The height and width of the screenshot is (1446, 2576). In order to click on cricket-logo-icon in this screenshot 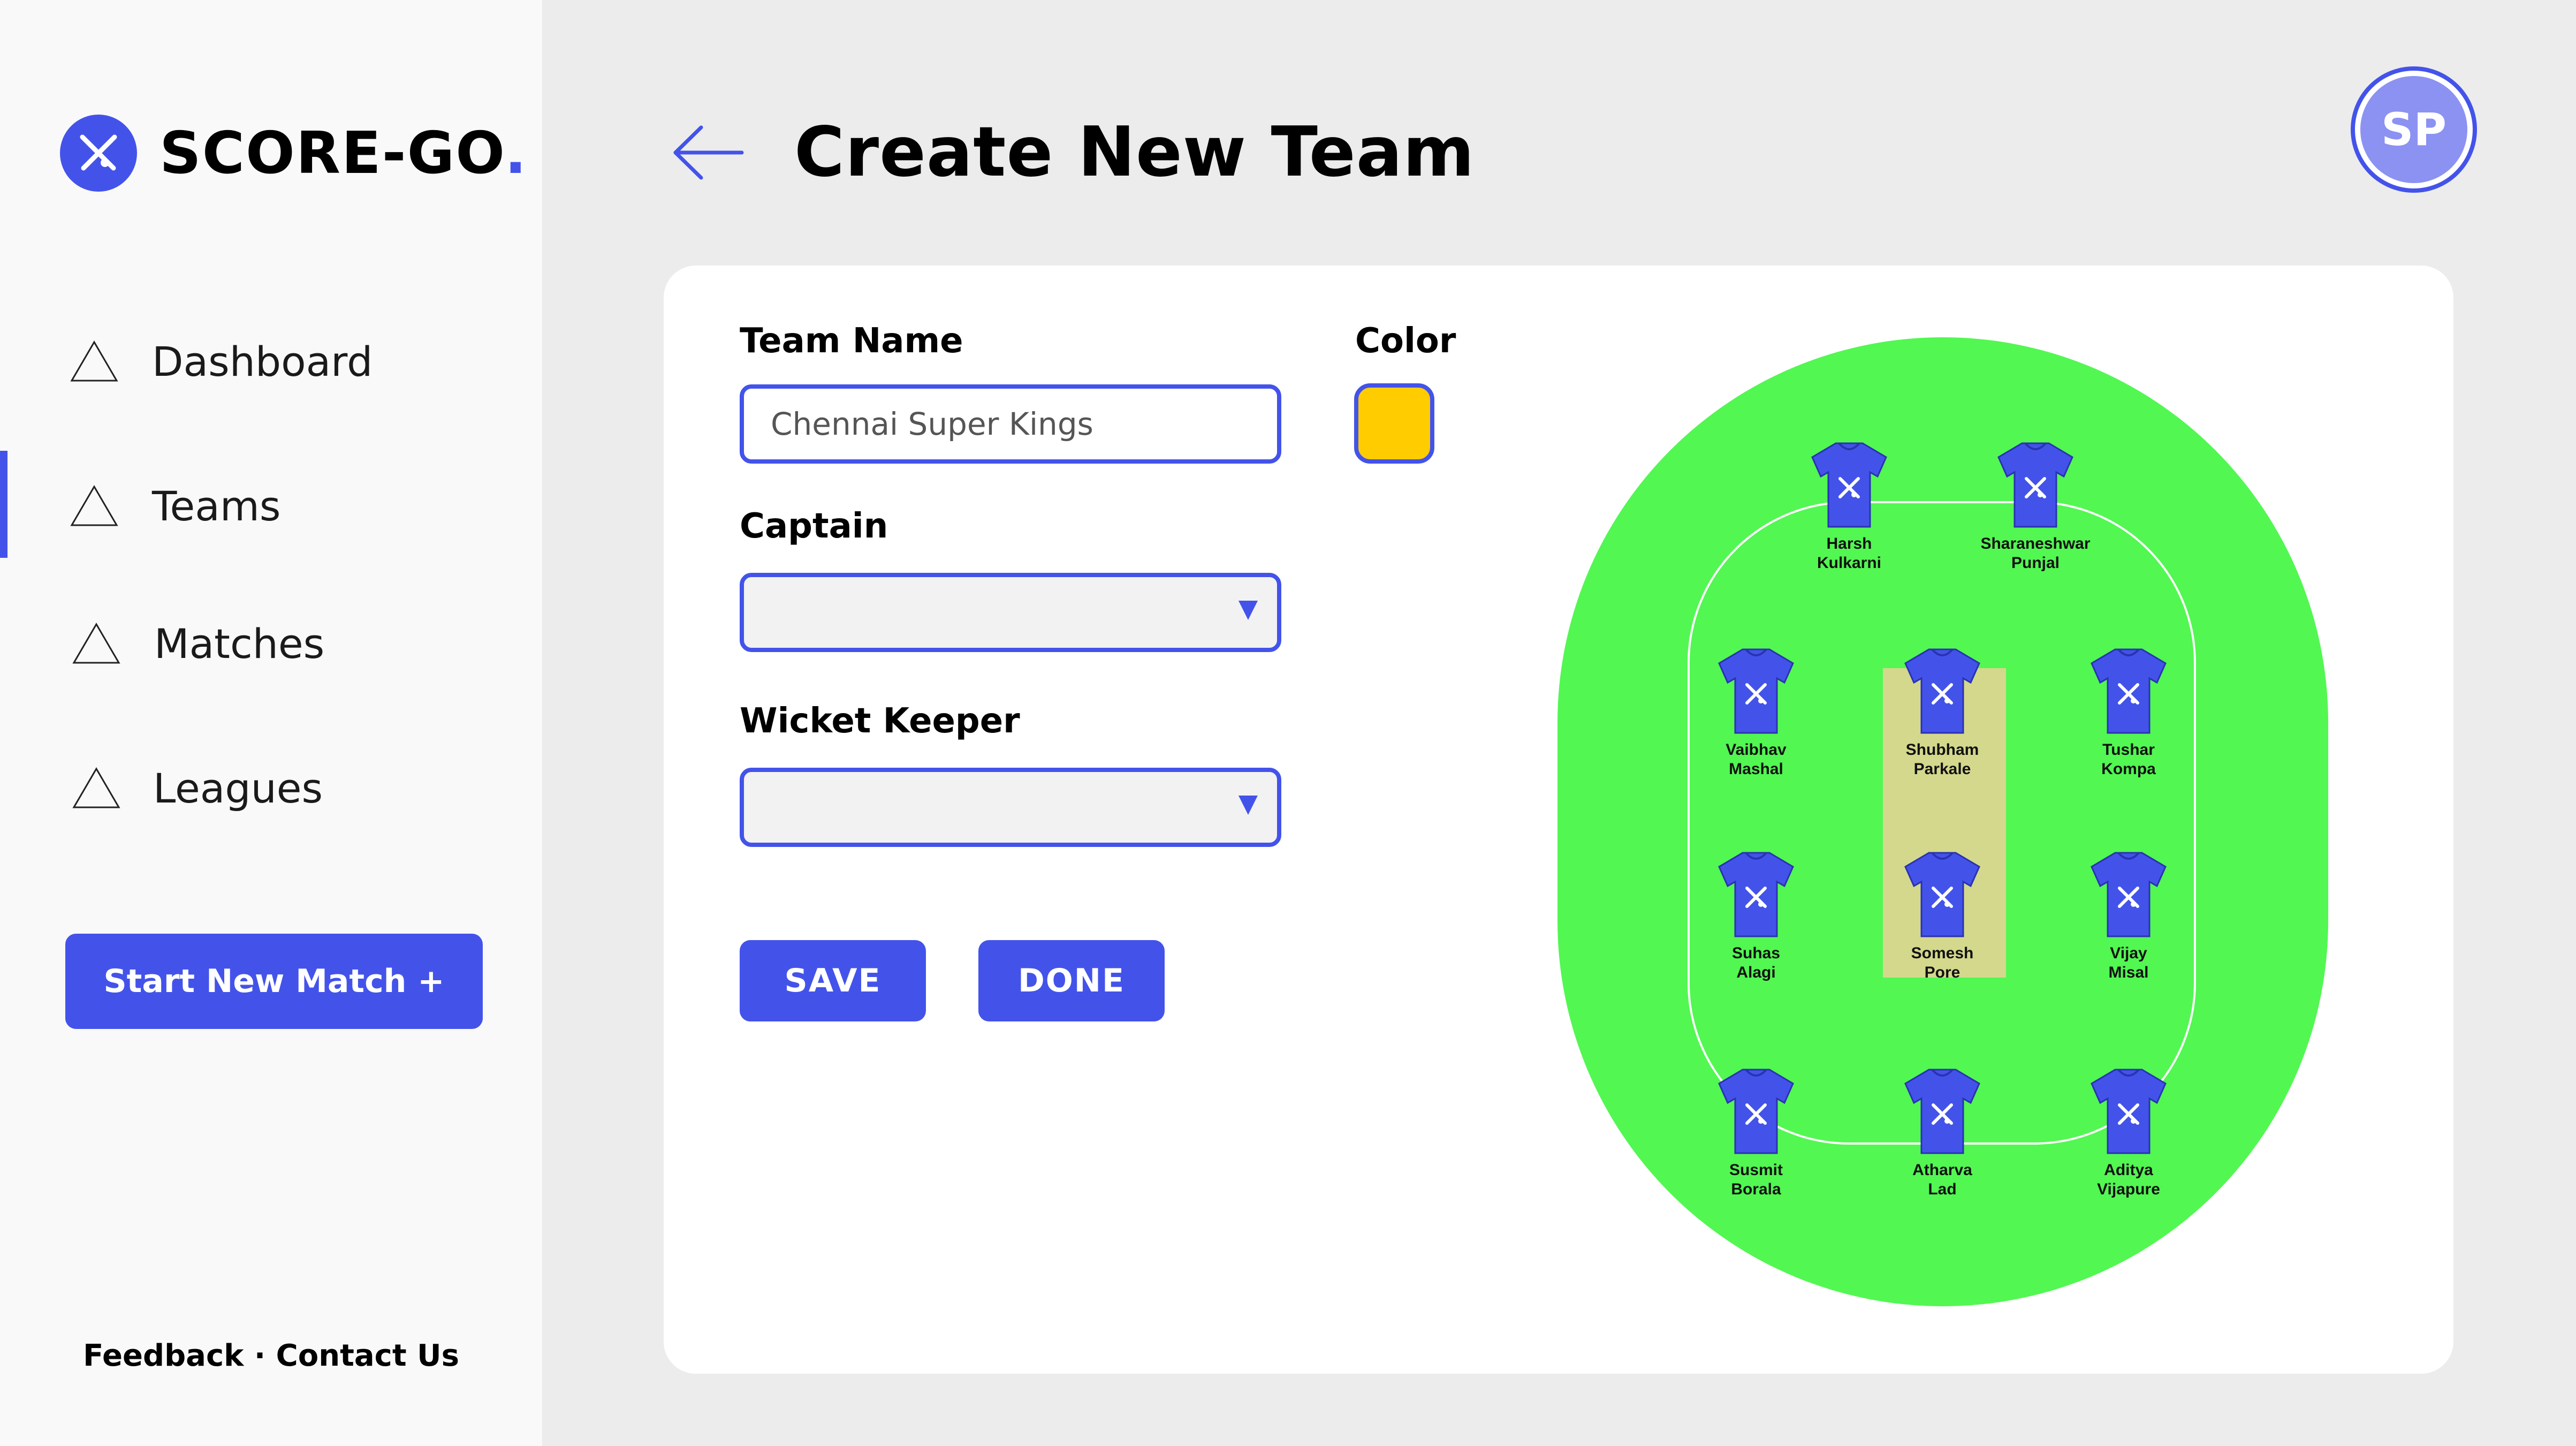, I will do `click(98, 153)`.